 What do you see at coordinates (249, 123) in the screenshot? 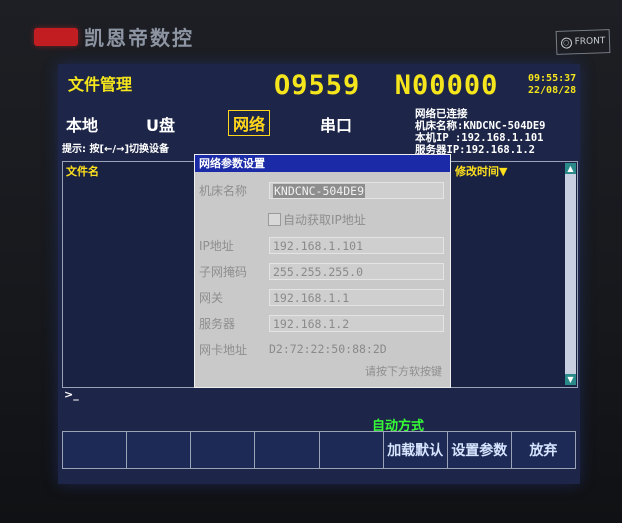
I see `tab-network: 网络` at bounding box center [249, 123].